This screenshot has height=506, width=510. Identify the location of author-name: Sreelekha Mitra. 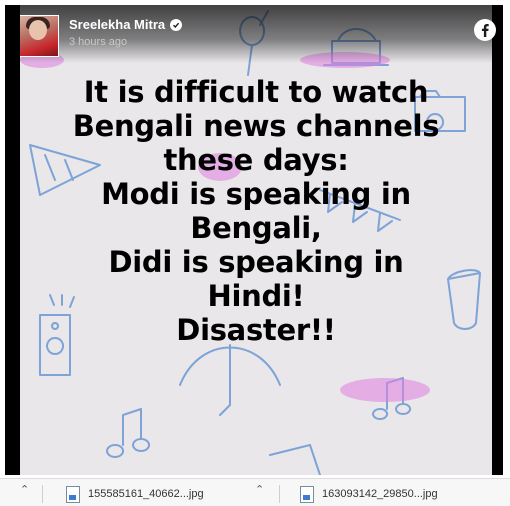
(117, 25).